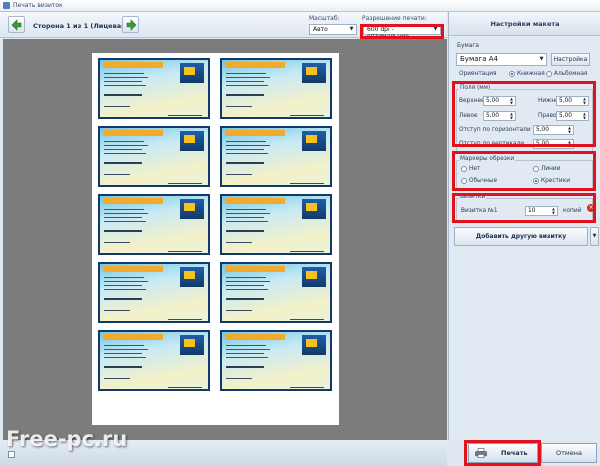  I want to click on next-page-button, so click(130, 24).